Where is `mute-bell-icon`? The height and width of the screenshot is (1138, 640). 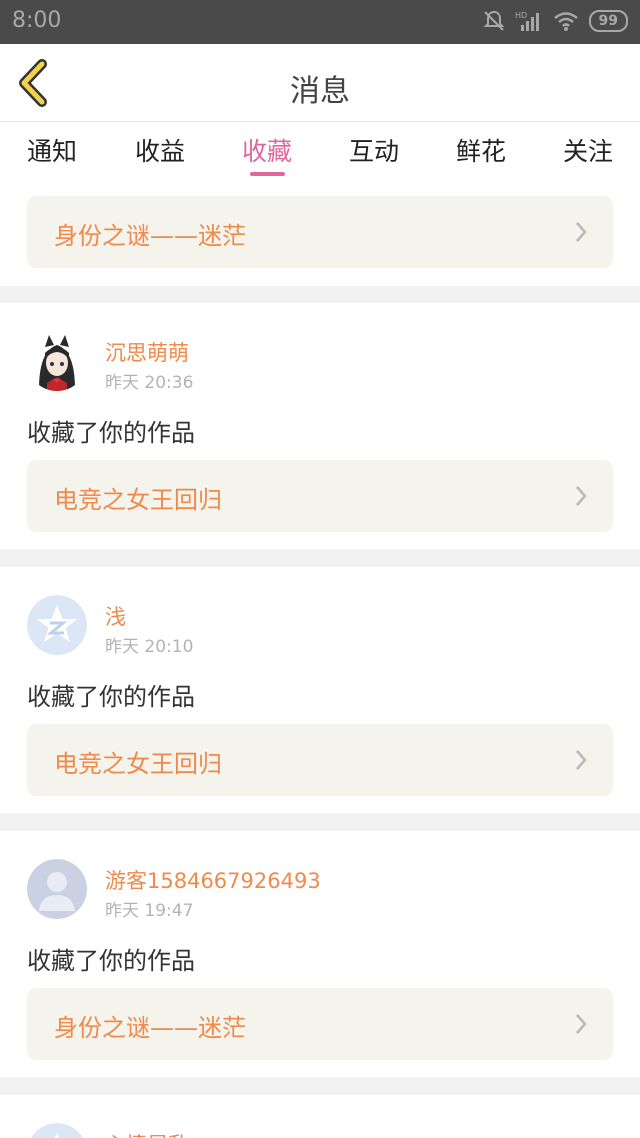 mute-bell-icon is located at coordinates (493, 20).